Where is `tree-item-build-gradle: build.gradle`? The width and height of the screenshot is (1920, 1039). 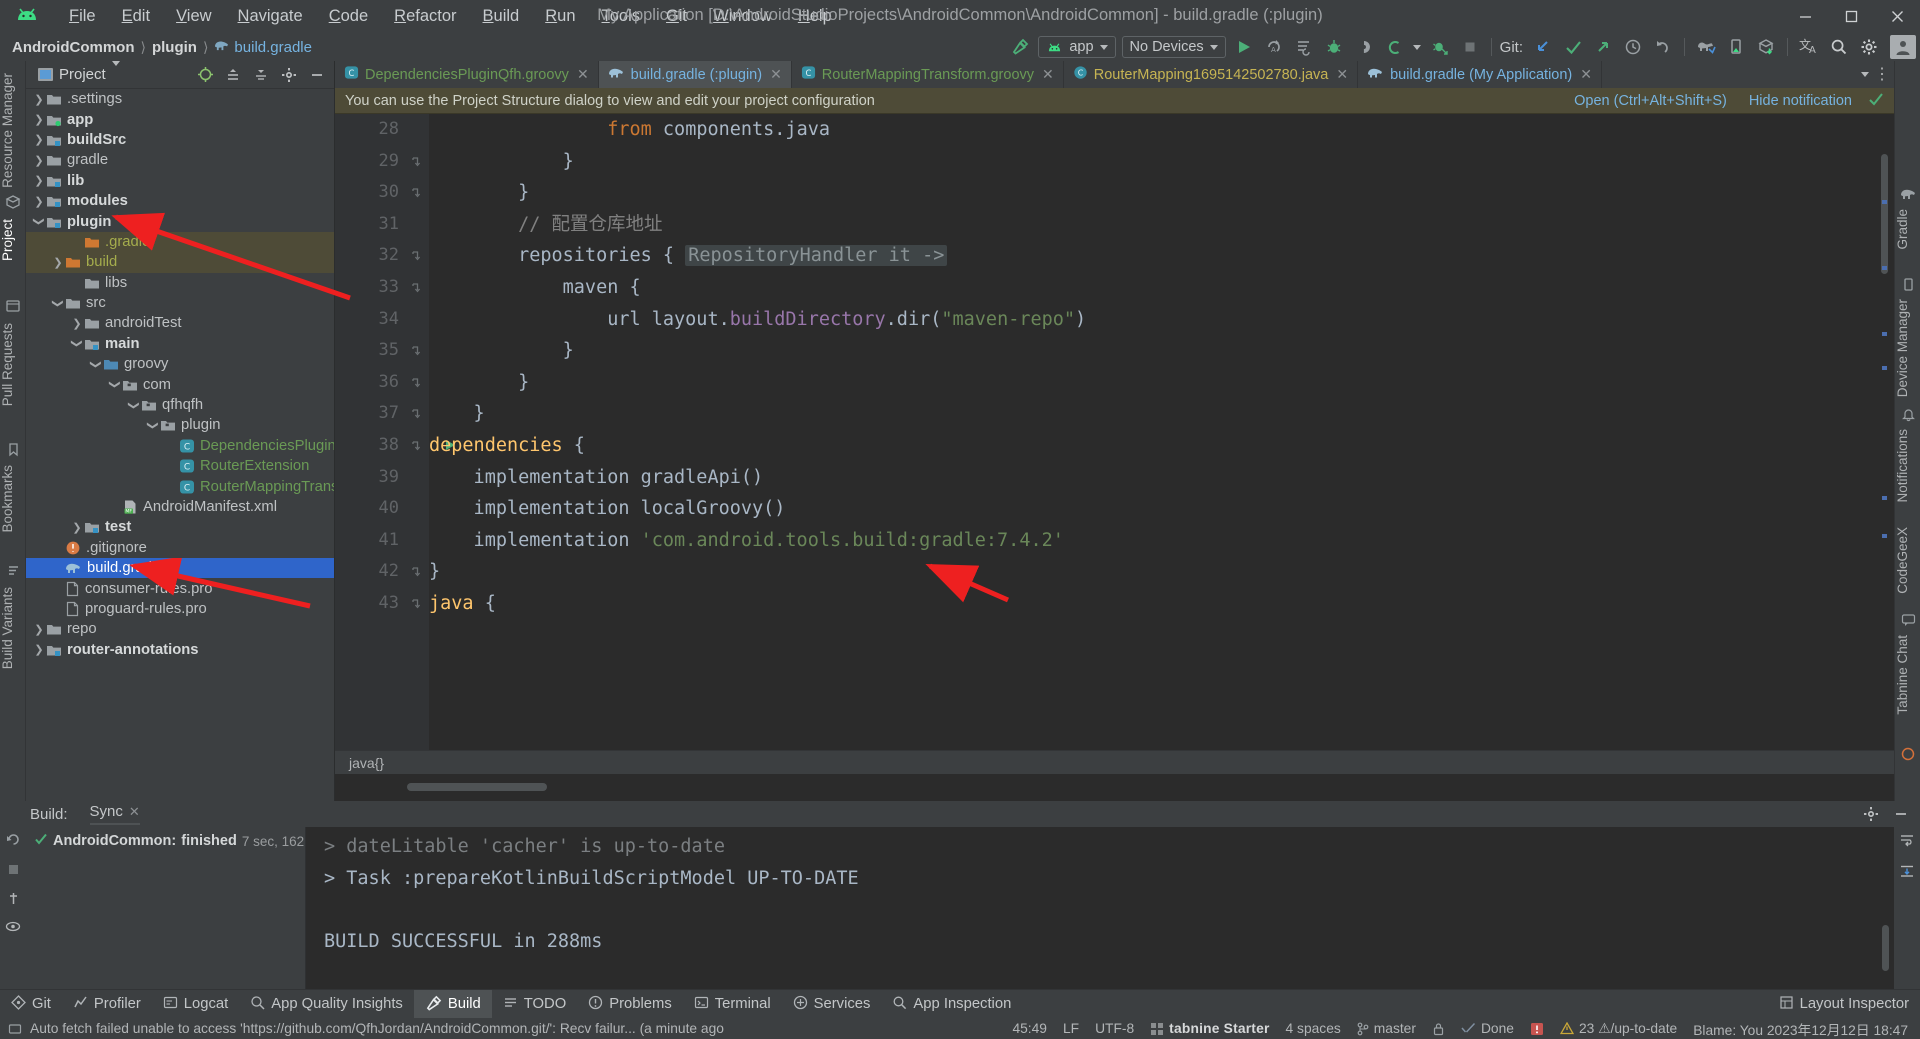 tree-item-build-gradle: build.gradle is located at coordinates (180, 568).